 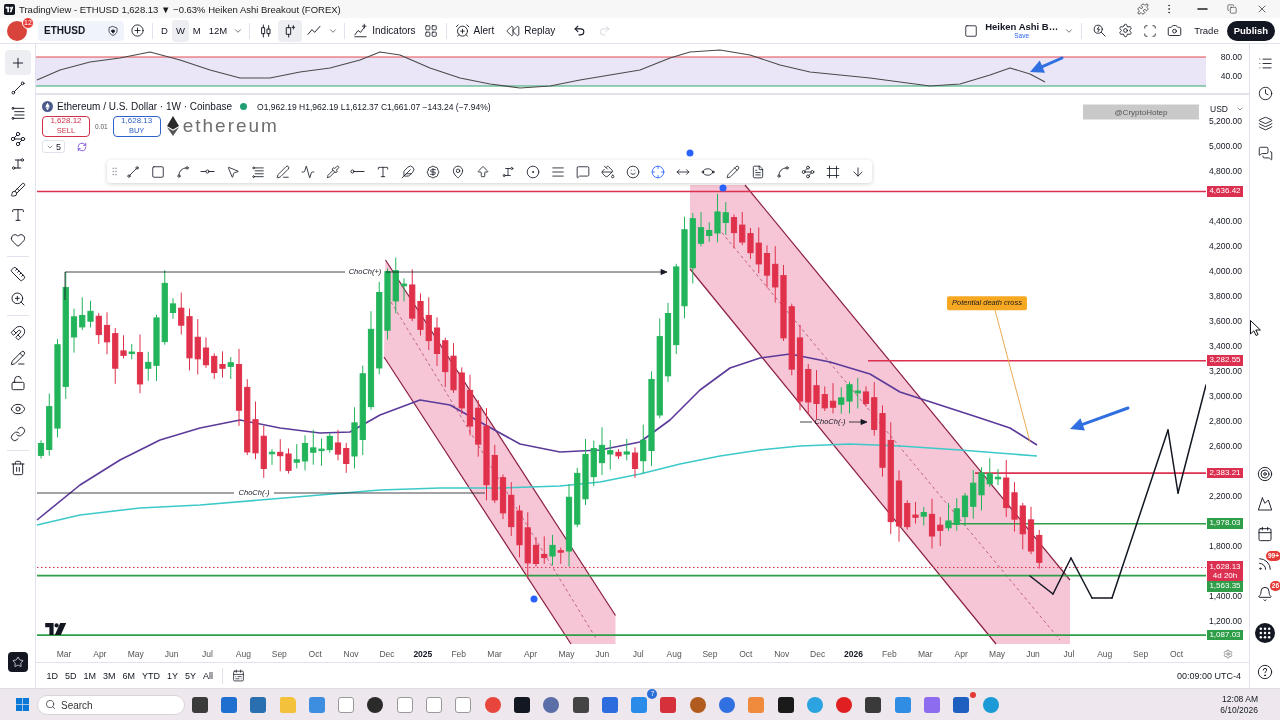 What do you see at coordinates (531, 30) in the screenshot?
I see `replay-button: Replay` at bounding box center [531, 30].